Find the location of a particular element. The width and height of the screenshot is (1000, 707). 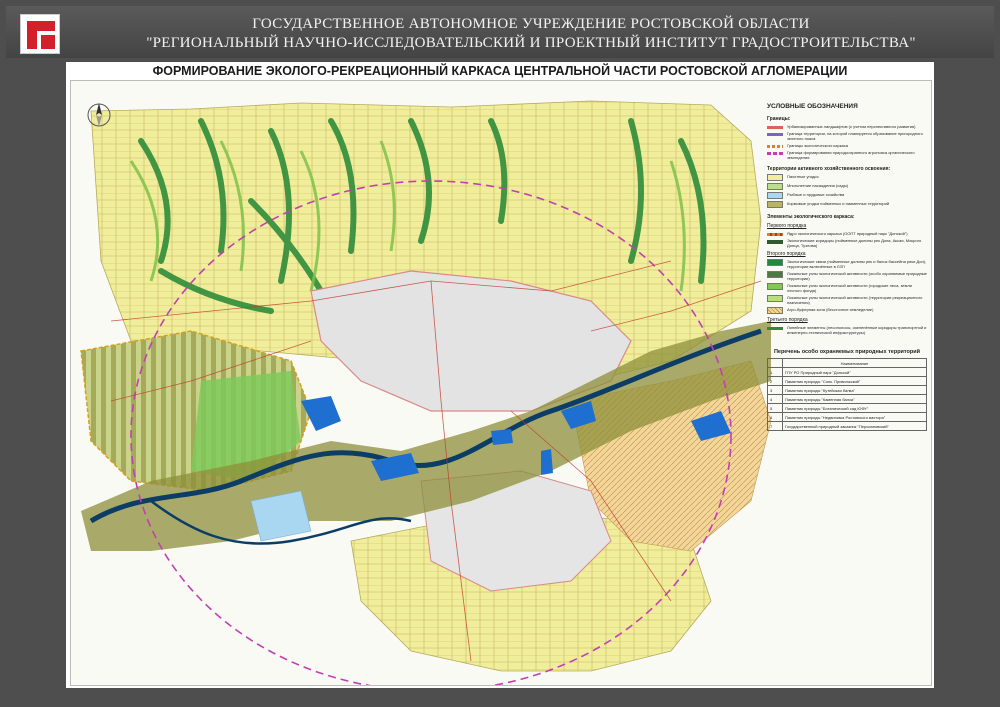

legend-recreation-swatch is located at coordinates (775, 298).